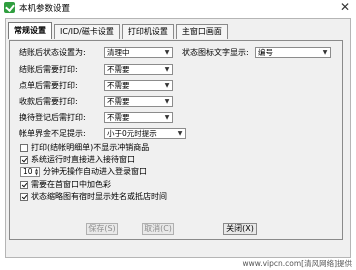  What do you see at coordinates (52, 117) in the screenshot?
I see `print-after-room-change-label: 换待登记后需打印:` at bounding box center [52, 117].